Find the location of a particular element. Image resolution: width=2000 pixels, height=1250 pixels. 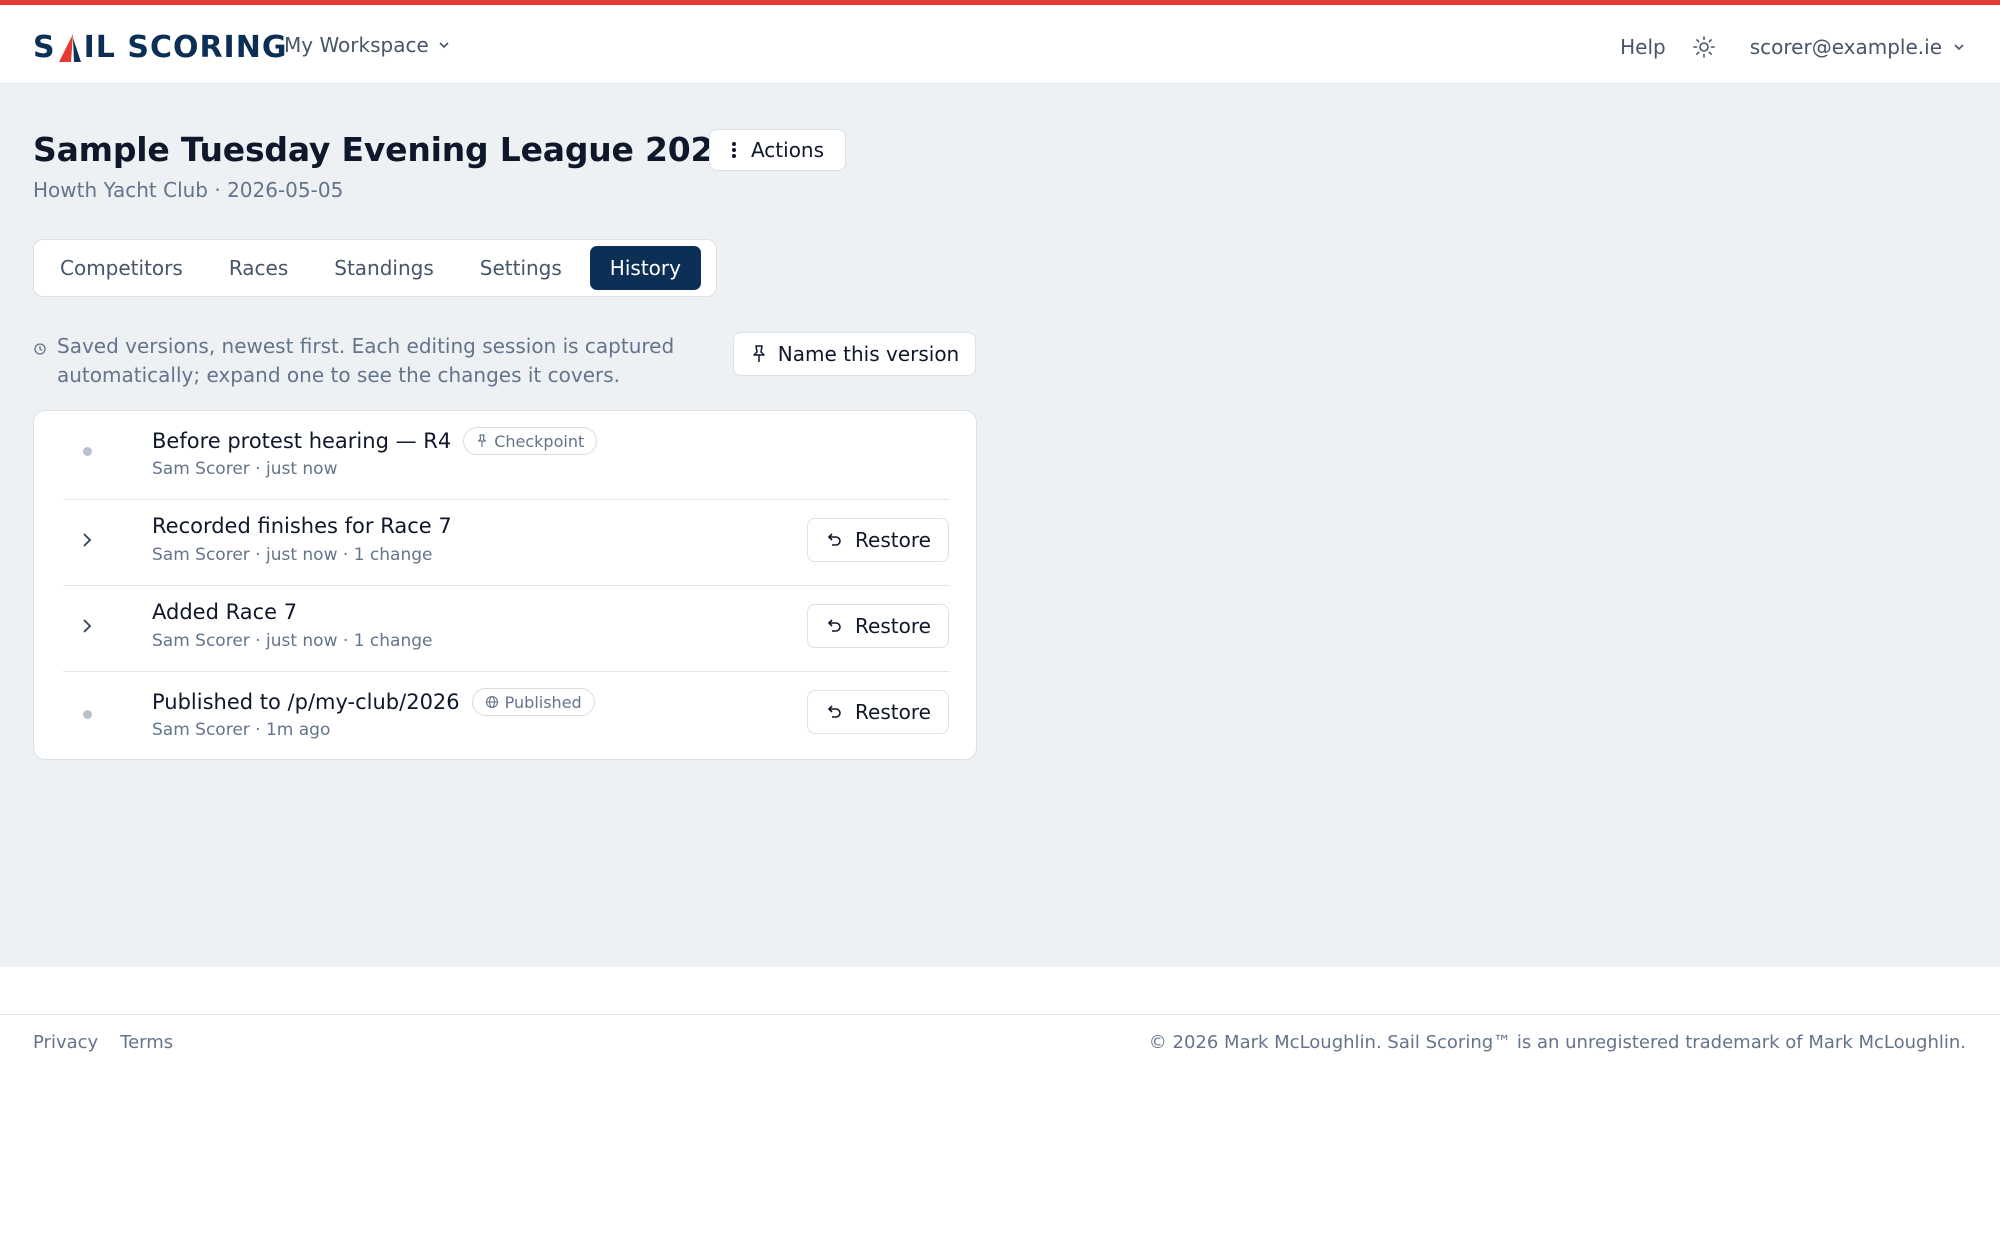

workspace-label: My Workspace is located at coordinates (356, 45).